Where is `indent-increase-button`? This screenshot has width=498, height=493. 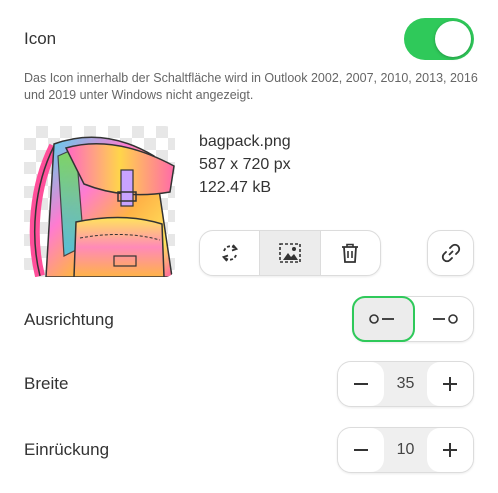 indent-increase-button is located at coordinates (450, 450).